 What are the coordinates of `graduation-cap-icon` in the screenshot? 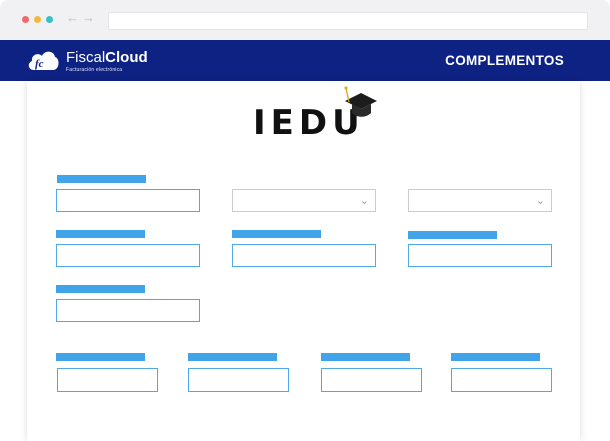 It's located at (360, 101).